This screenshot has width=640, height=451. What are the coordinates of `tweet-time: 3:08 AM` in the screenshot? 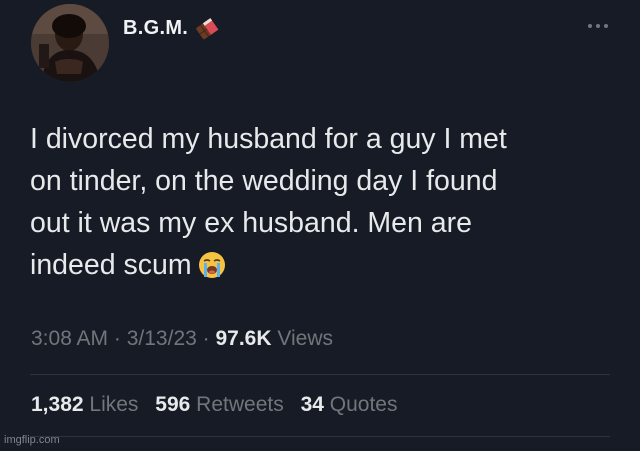 It's located at (69, 338).